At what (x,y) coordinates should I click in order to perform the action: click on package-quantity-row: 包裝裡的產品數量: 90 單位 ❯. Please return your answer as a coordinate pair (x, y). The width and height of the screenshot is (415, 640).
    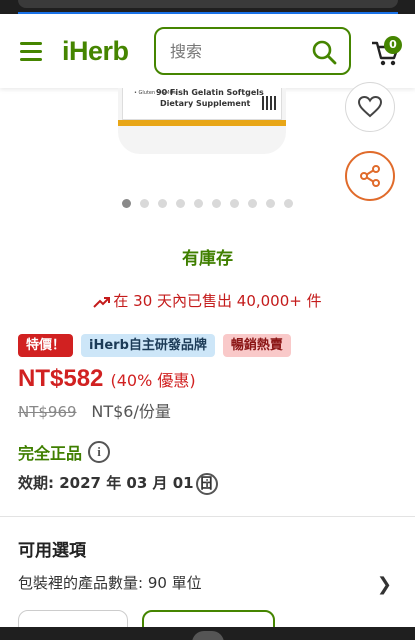
    Looking at the image, I should click on (208, 584).